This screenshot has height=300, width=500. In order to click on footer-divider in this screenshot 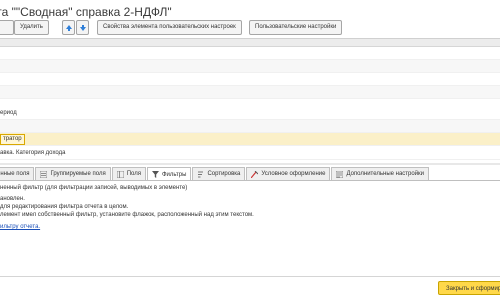, I will do `click(250, 276)`.